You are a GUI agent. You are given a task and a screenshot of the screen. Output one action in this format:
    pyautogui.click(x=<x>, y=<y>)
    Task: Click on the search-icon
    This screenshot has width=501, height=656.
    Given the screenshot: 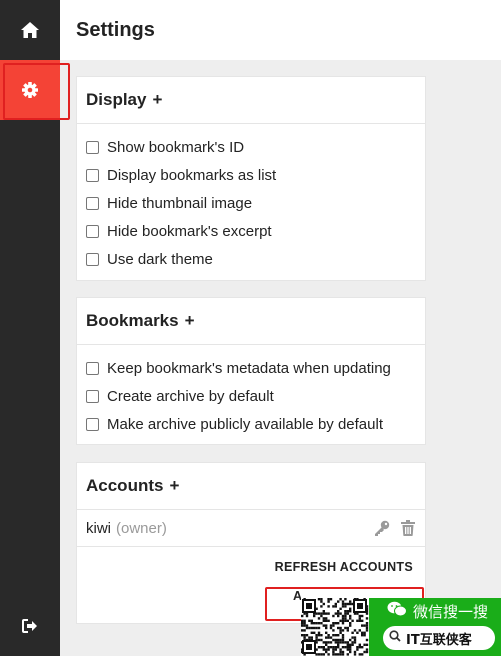 What is the action you would take?
    pyautogui.click(x=397, y=638)
    